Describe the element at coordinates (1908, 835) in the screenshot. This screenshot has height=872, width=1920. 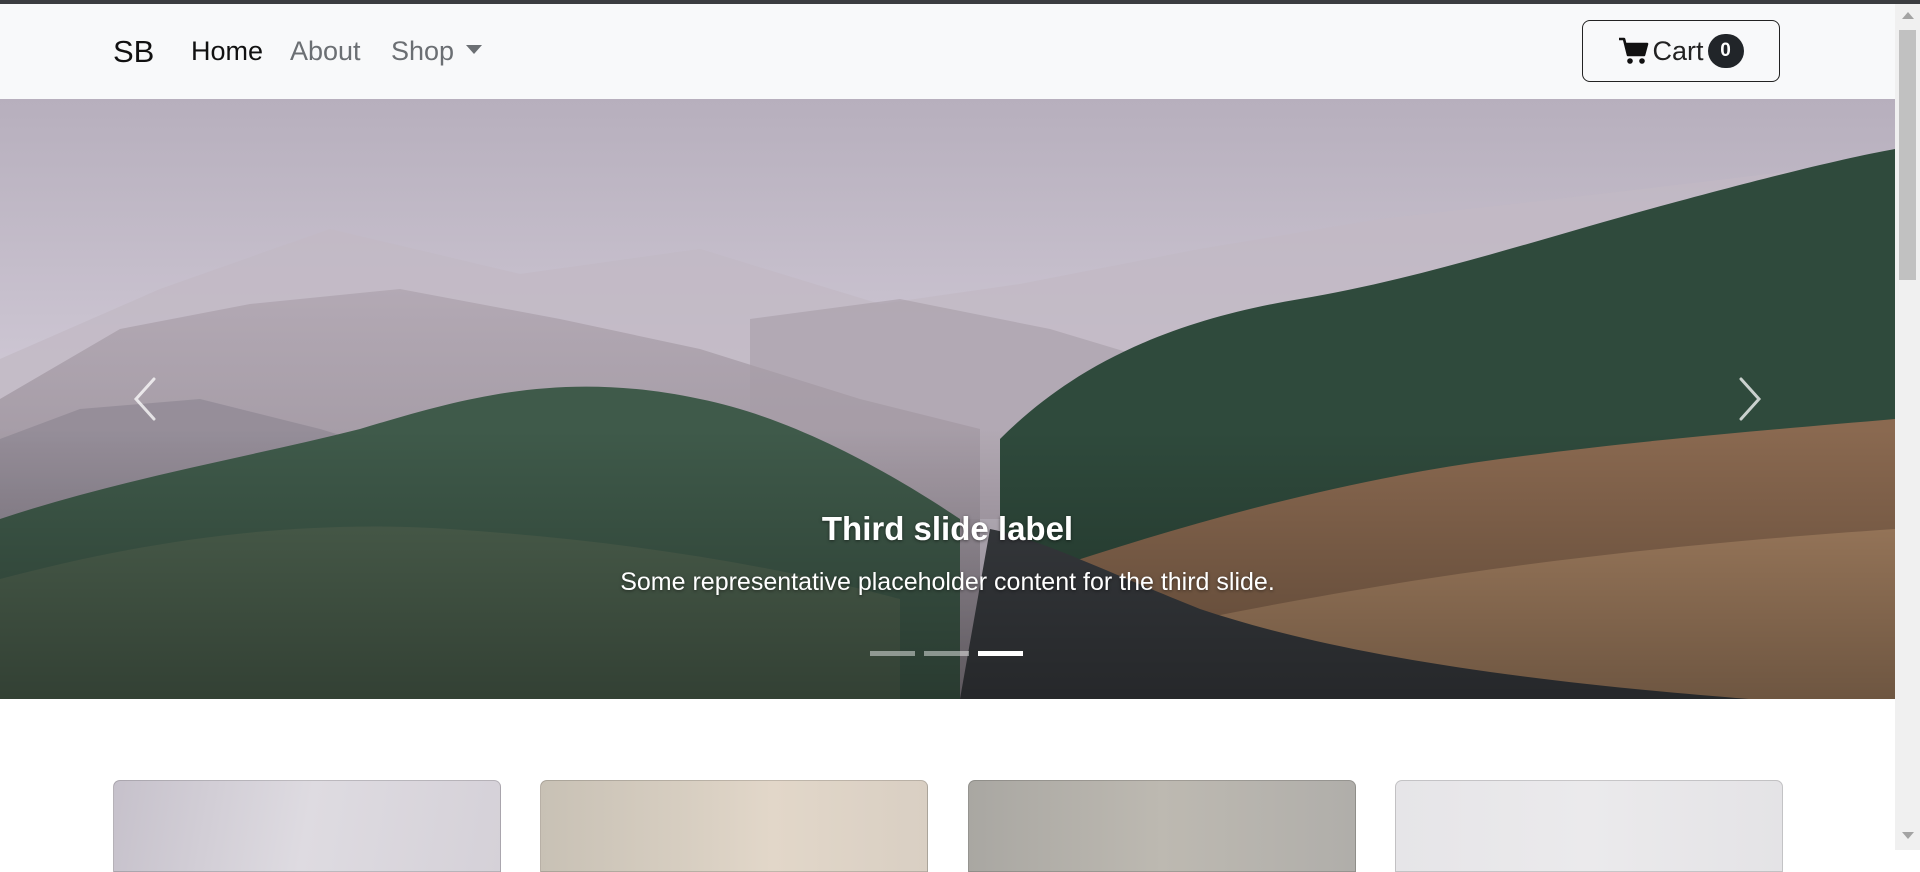
I see `scroll-down-icon` at that location.